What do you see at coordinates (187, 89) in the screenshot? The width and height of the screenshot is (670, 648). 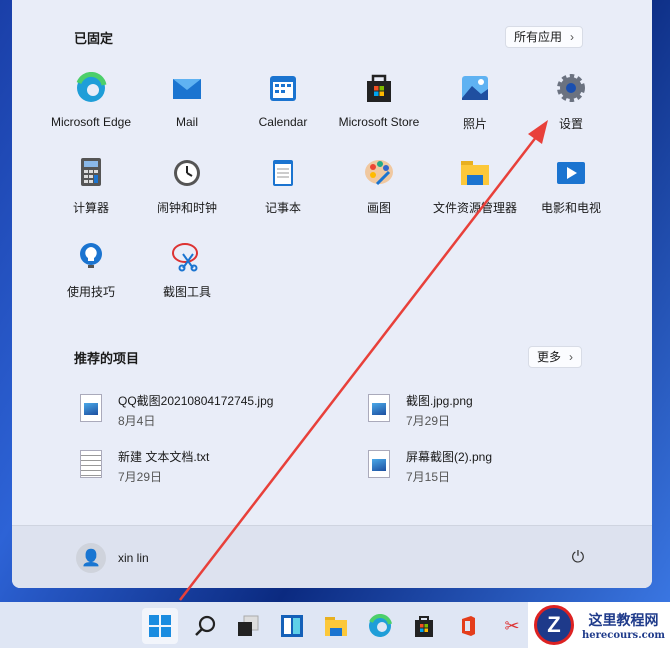 I see `mail-icon` at bounding box center [187, 89].